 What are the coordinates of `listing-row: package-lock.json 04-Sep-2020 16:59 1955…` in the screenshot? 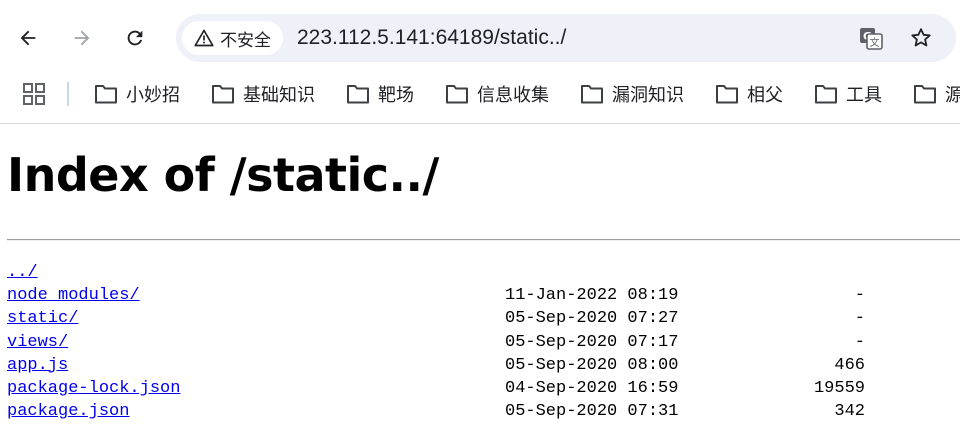 It's located at (483, 388).